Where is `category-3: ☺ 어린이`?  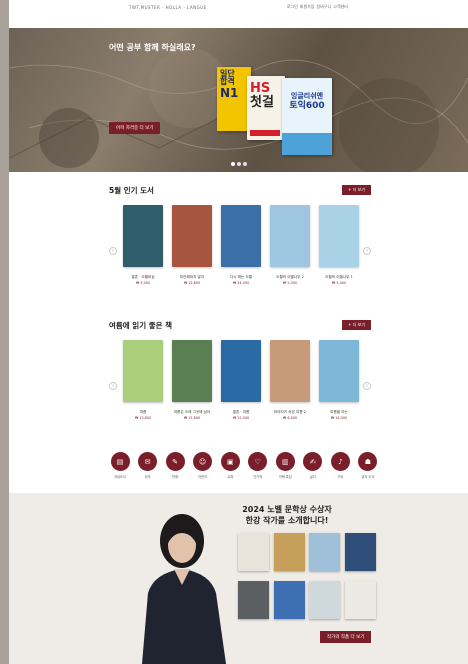
category-3: ☺ 어린이 is located at coordinates (203, 465).